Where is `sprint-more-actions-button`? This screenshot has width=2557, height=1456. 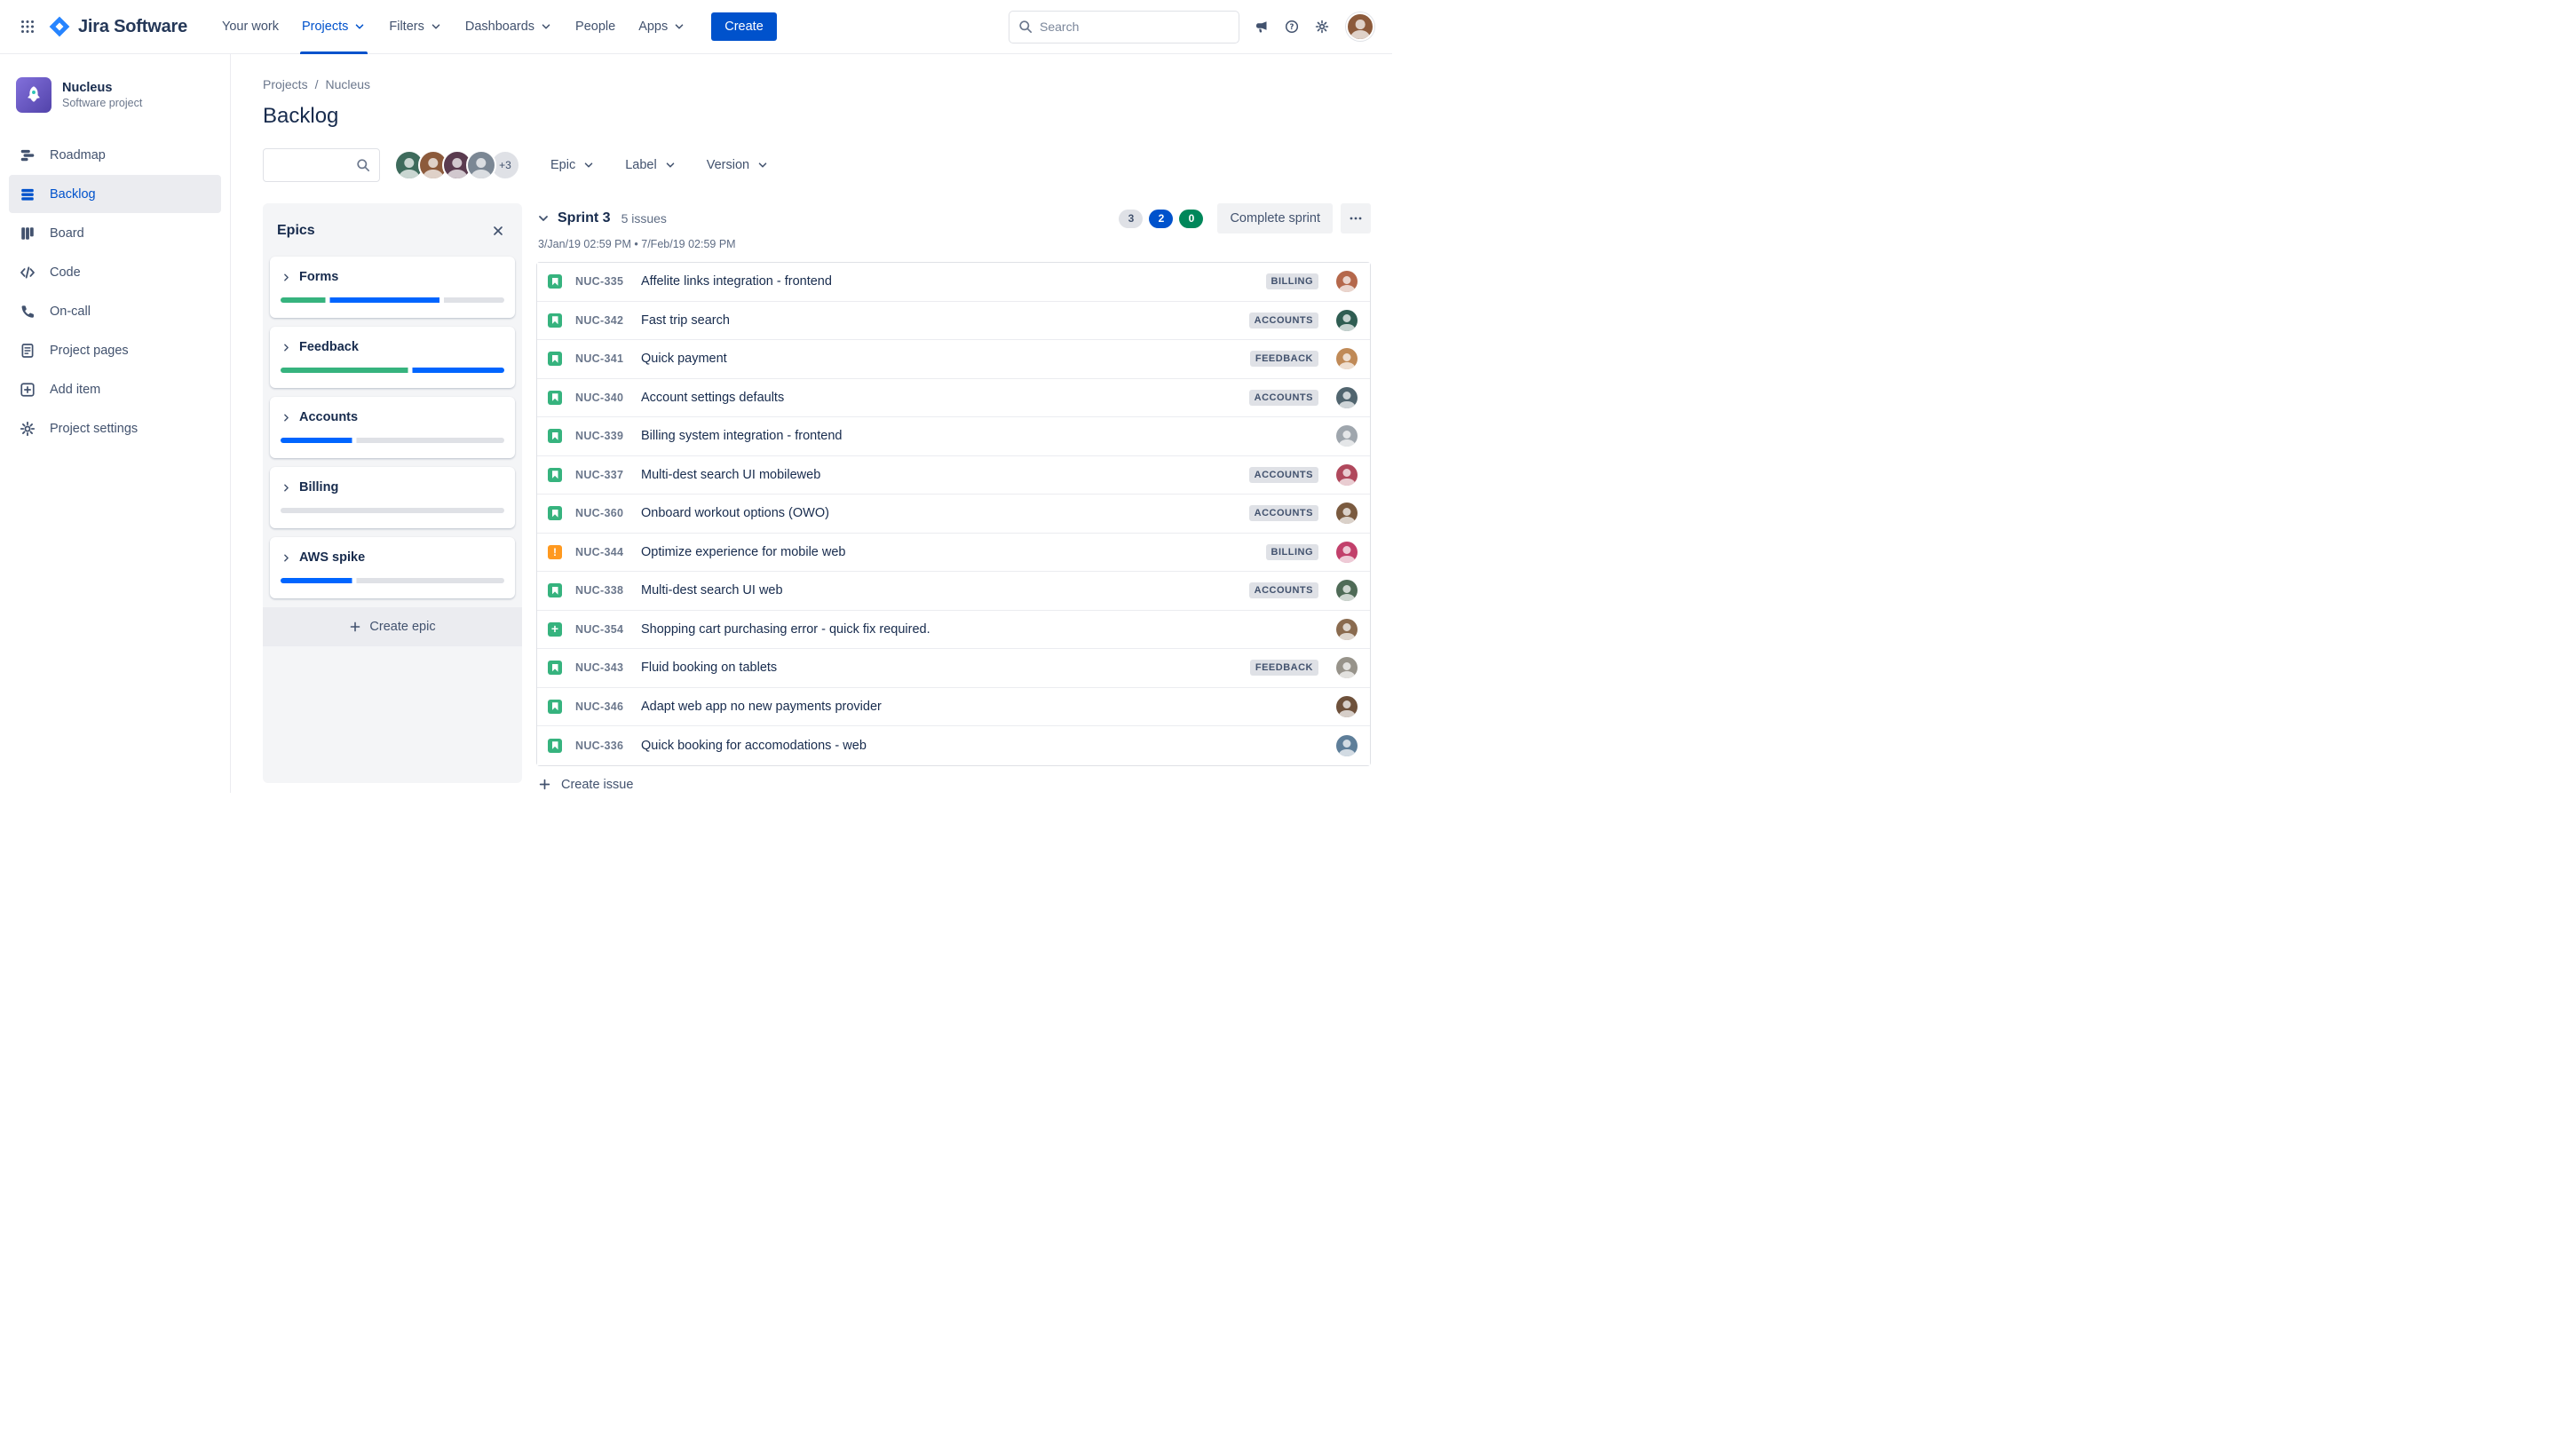 sprint-more-actions-button is located at coordinates (1356, 218).